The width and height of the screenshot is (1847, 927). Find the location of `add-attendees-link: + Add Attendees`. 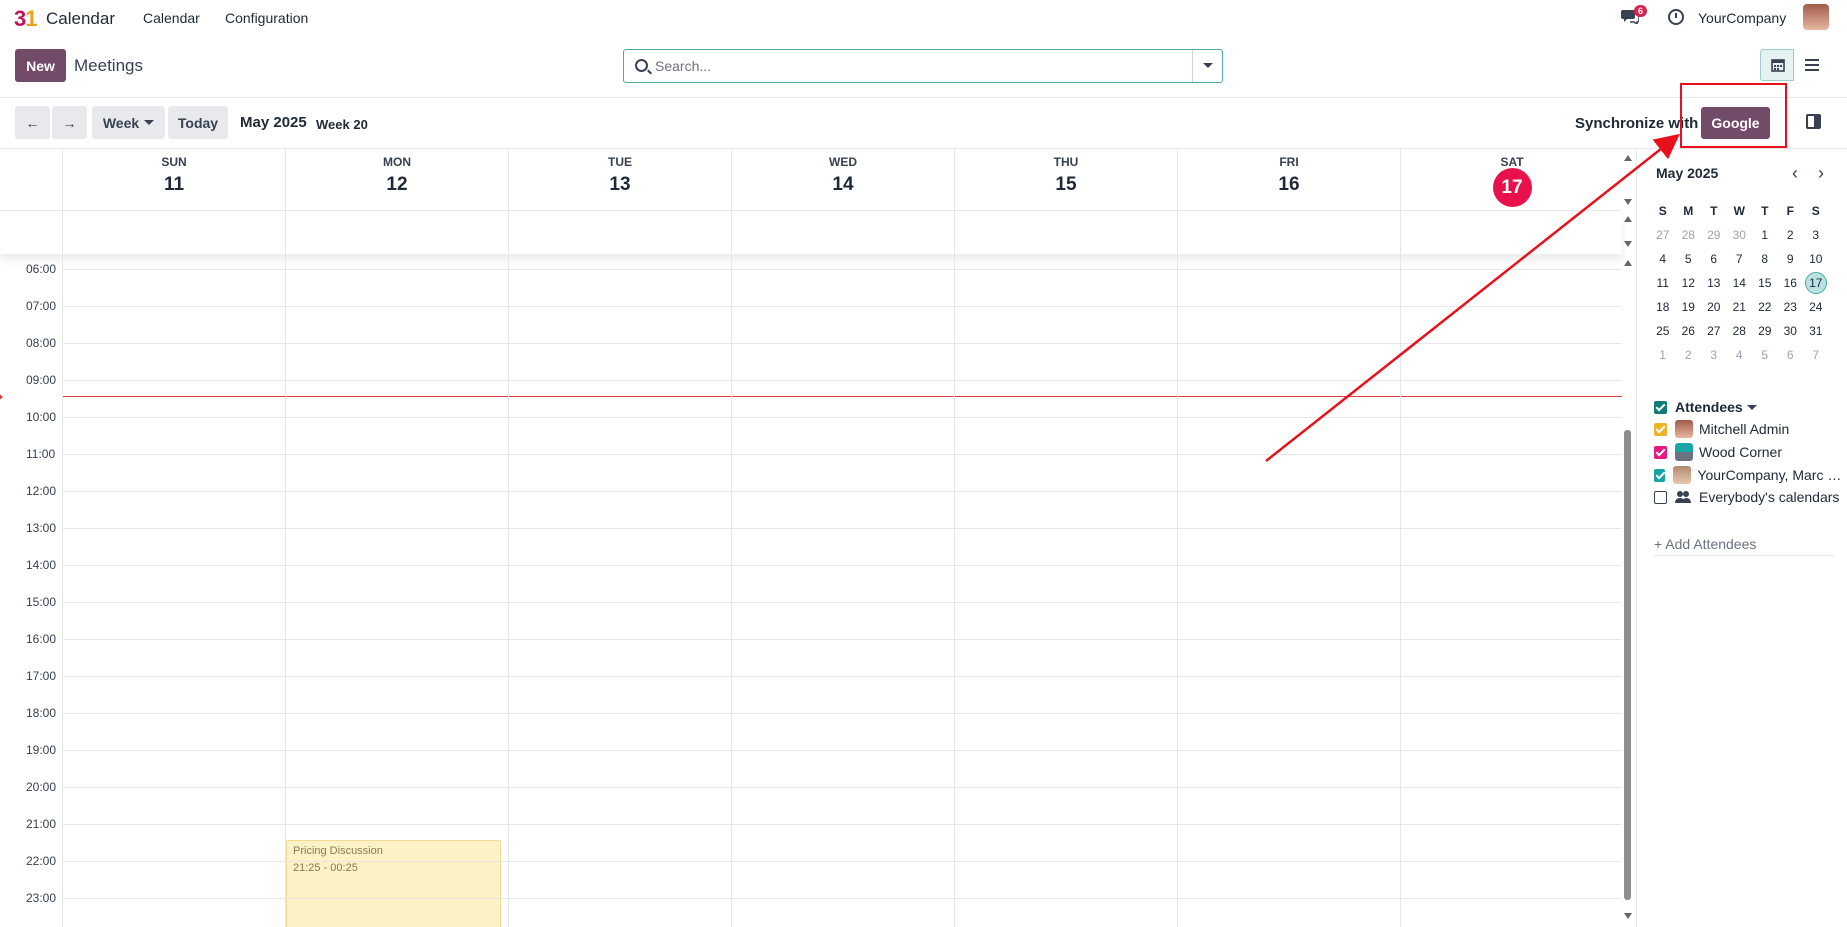

add-attendees-link: + Add Attendees is located at coordinates (1705, 544).